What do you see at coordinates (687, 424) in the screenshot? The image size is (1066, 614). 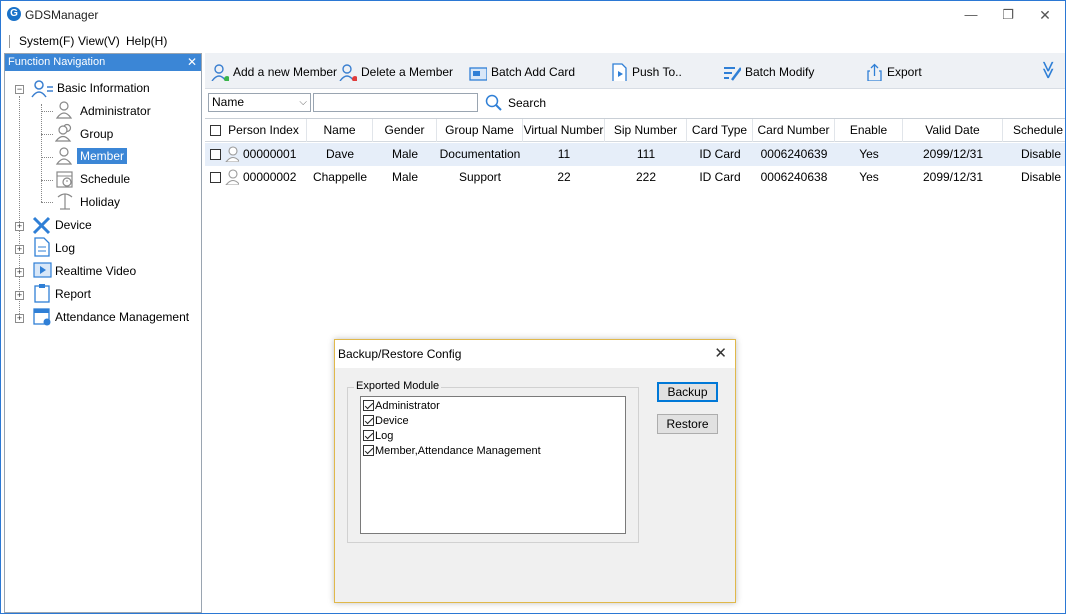 I see `restore-button: Restore` at bounding box center [687, 424].